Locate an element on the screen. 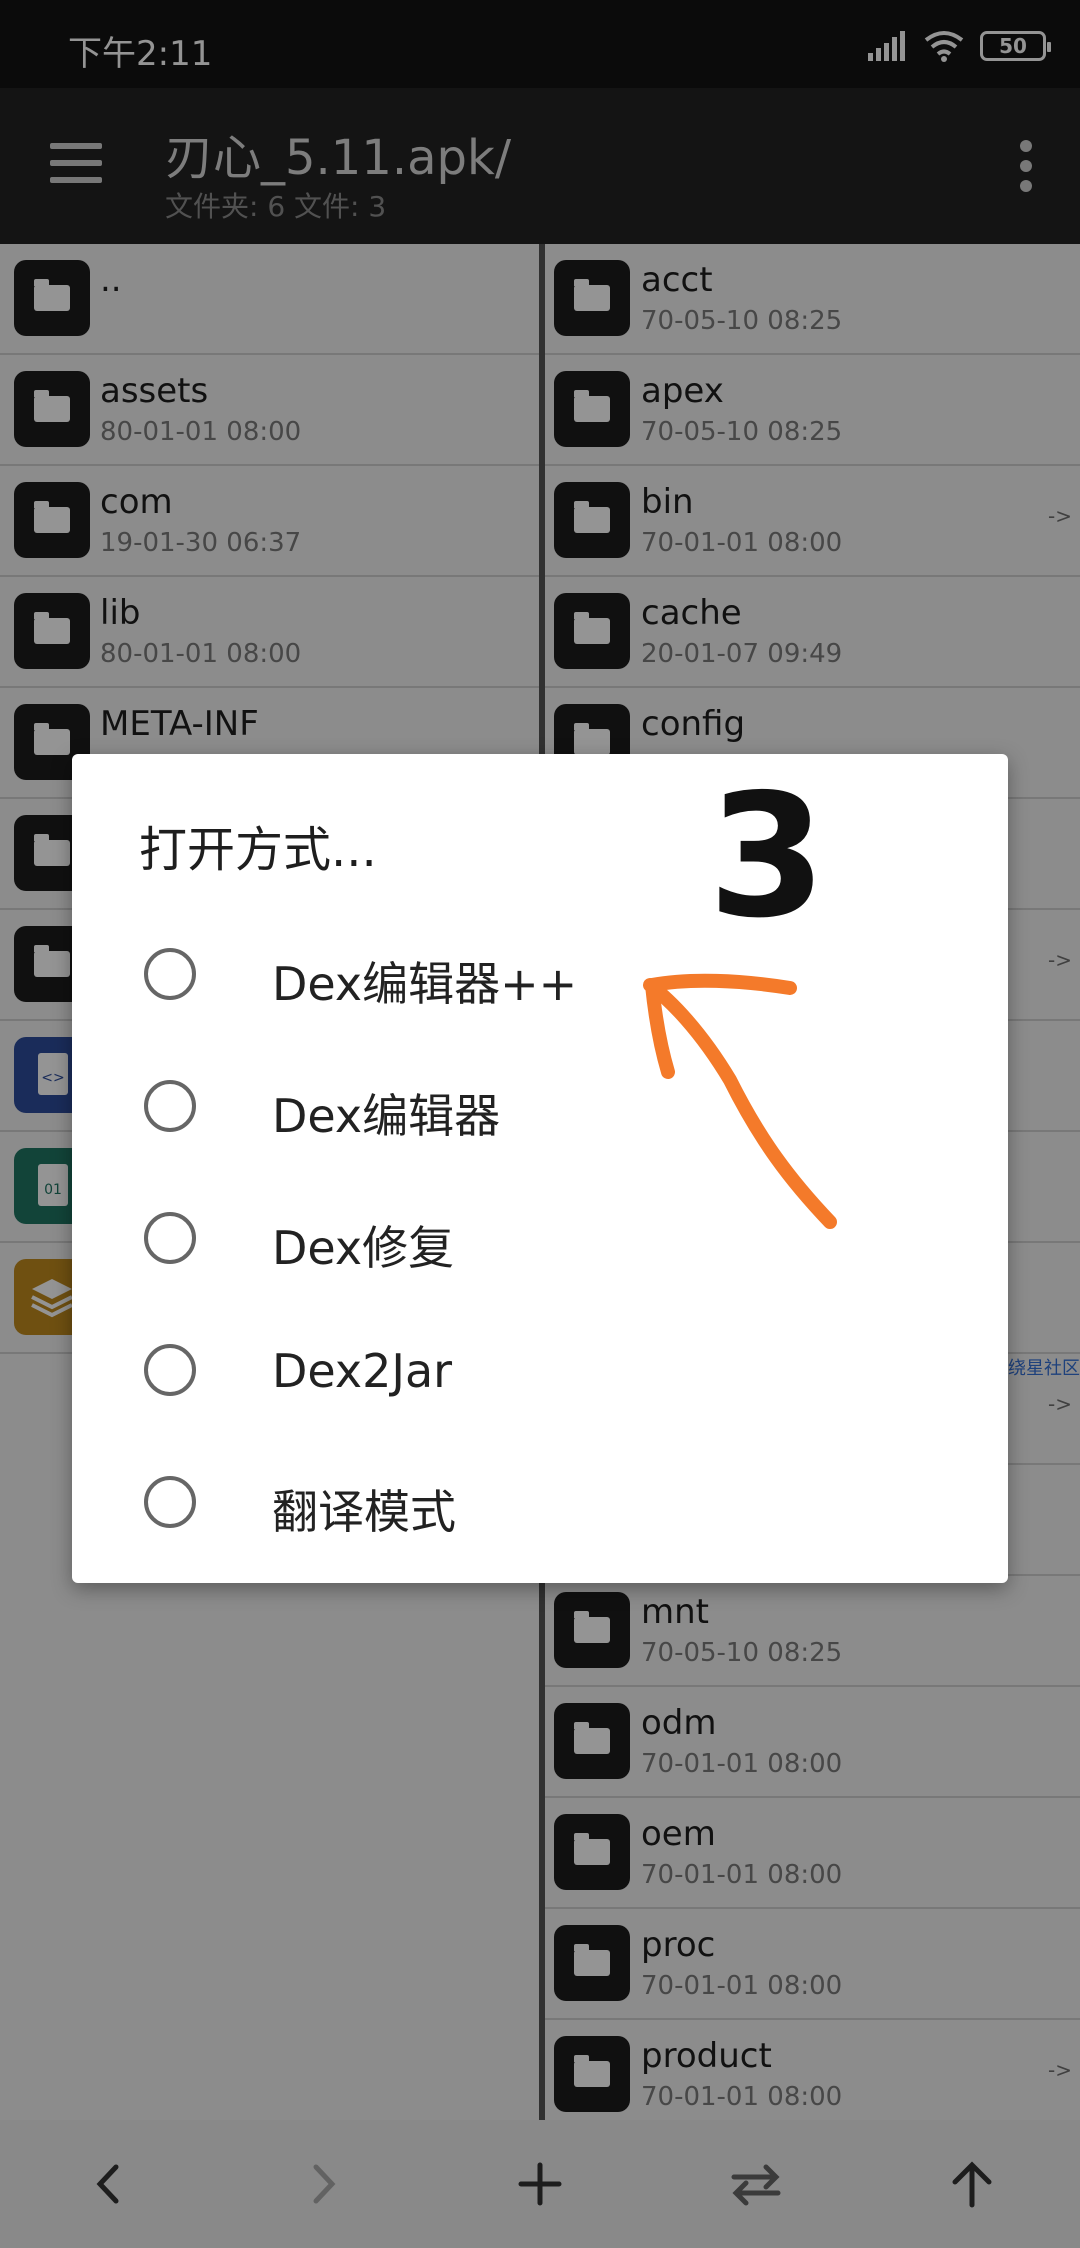  option-dex-repair: Dex修复 is located at coordinates (540, 1238).